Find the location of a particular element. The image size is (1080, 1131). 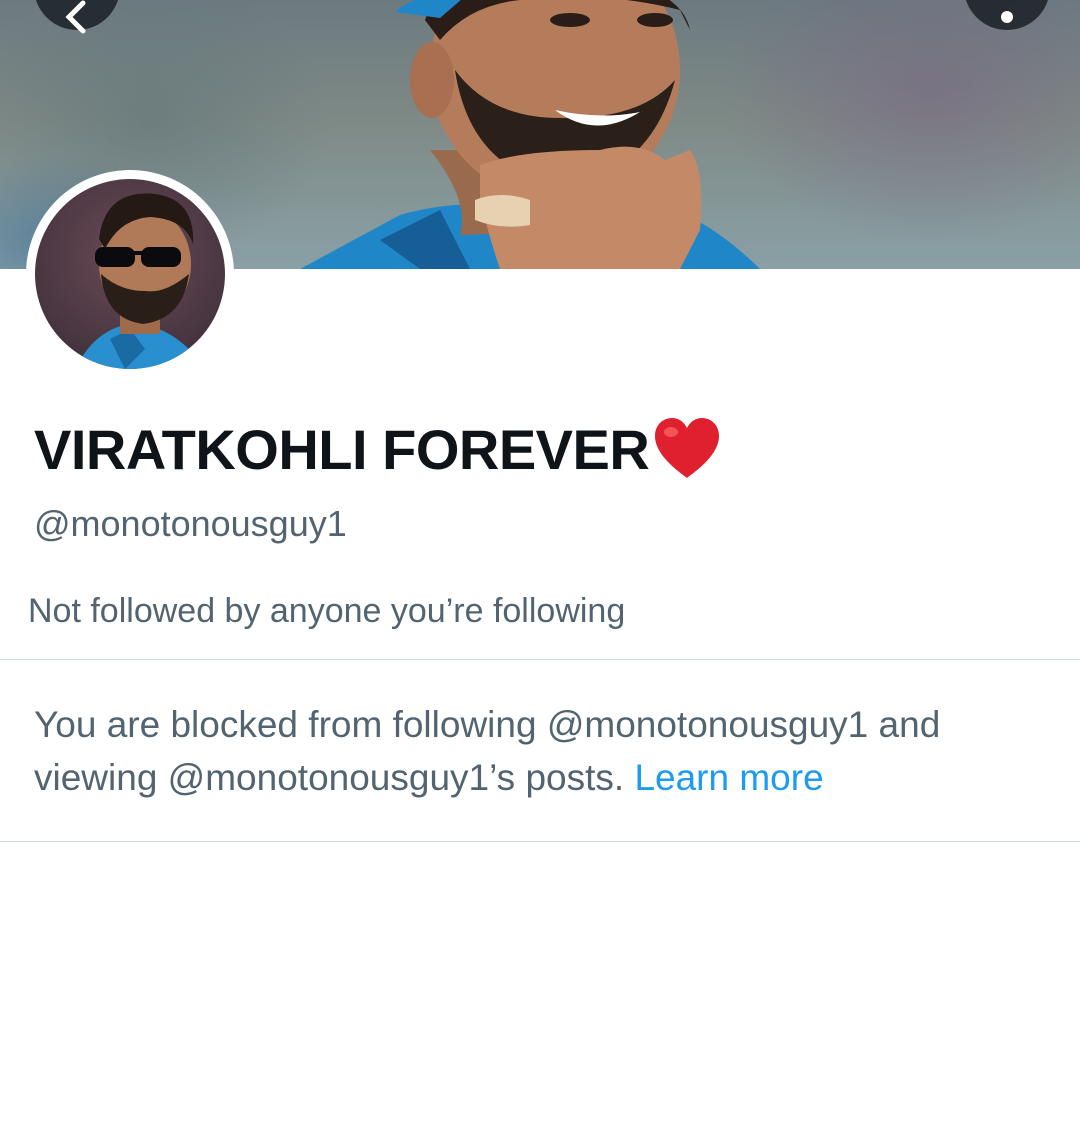

followed-by-text: Not followed by anyone you’re following is located at coordinates (327, 611).